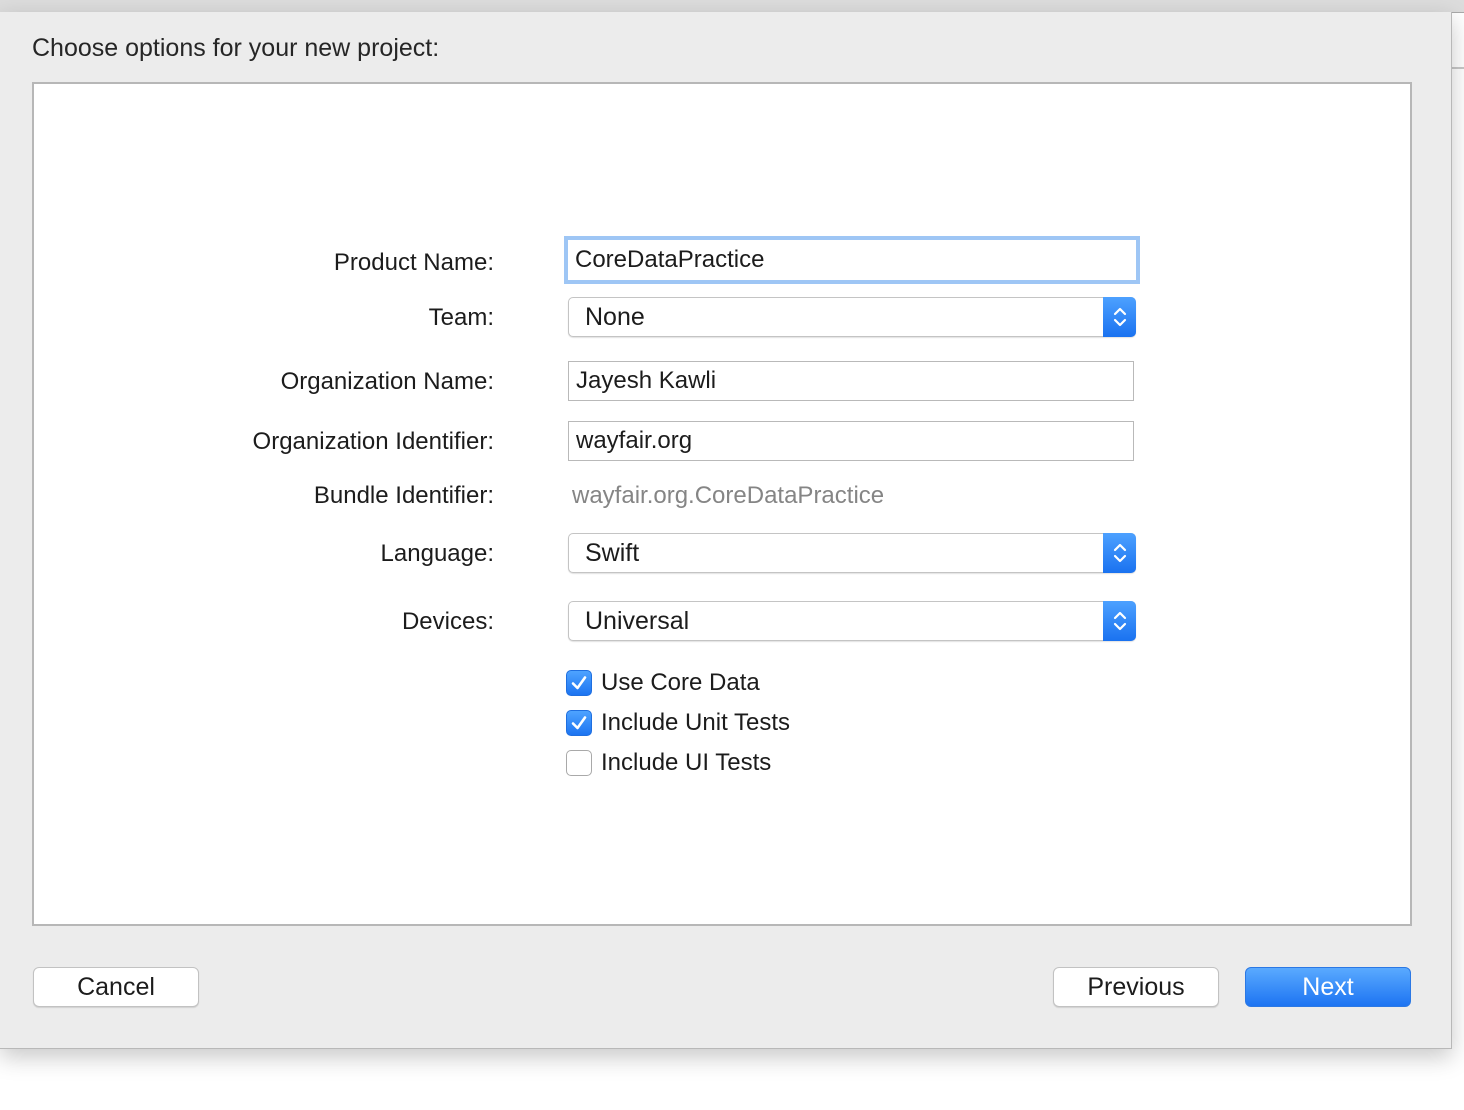  I want to click on bundle-identifier-value: wayfair.org.CoreDataPractice, so click(728, 495).